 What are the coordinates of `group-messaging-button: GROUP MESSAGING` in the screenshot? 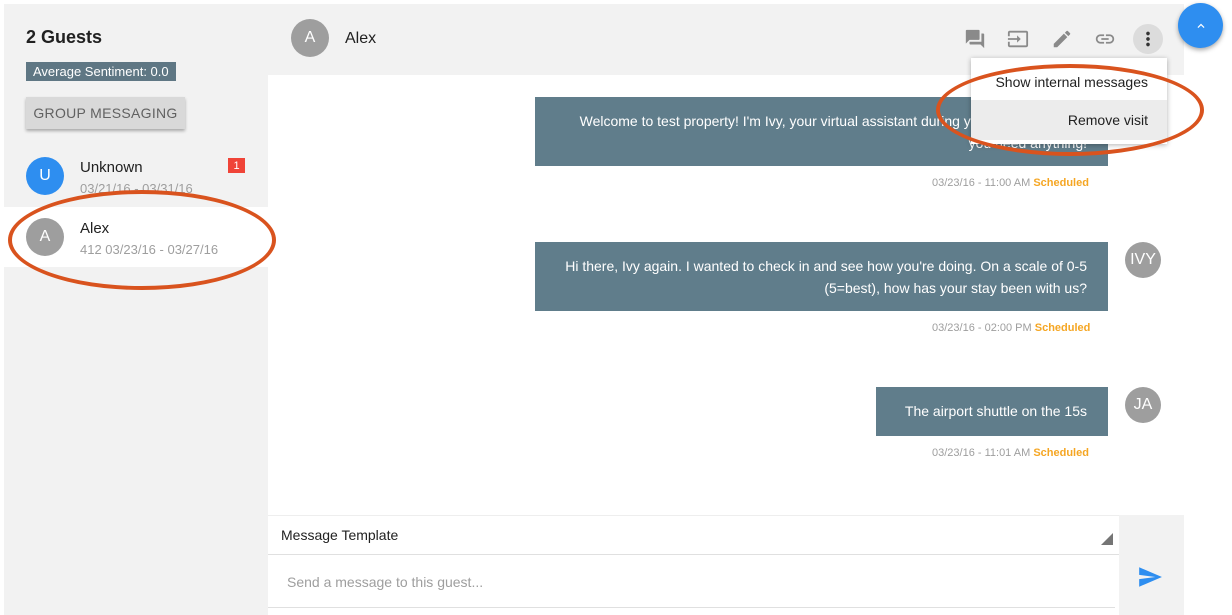 It's located at (105, 113).